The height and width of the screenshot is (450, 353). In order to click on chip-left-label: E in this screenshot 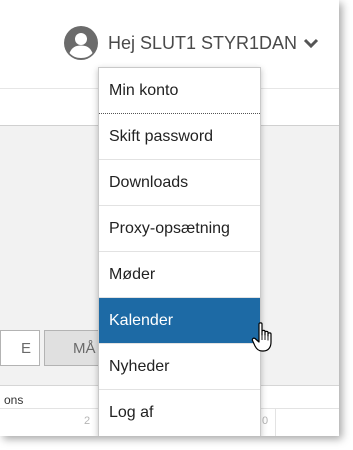, I will do `click(26, 348)`.